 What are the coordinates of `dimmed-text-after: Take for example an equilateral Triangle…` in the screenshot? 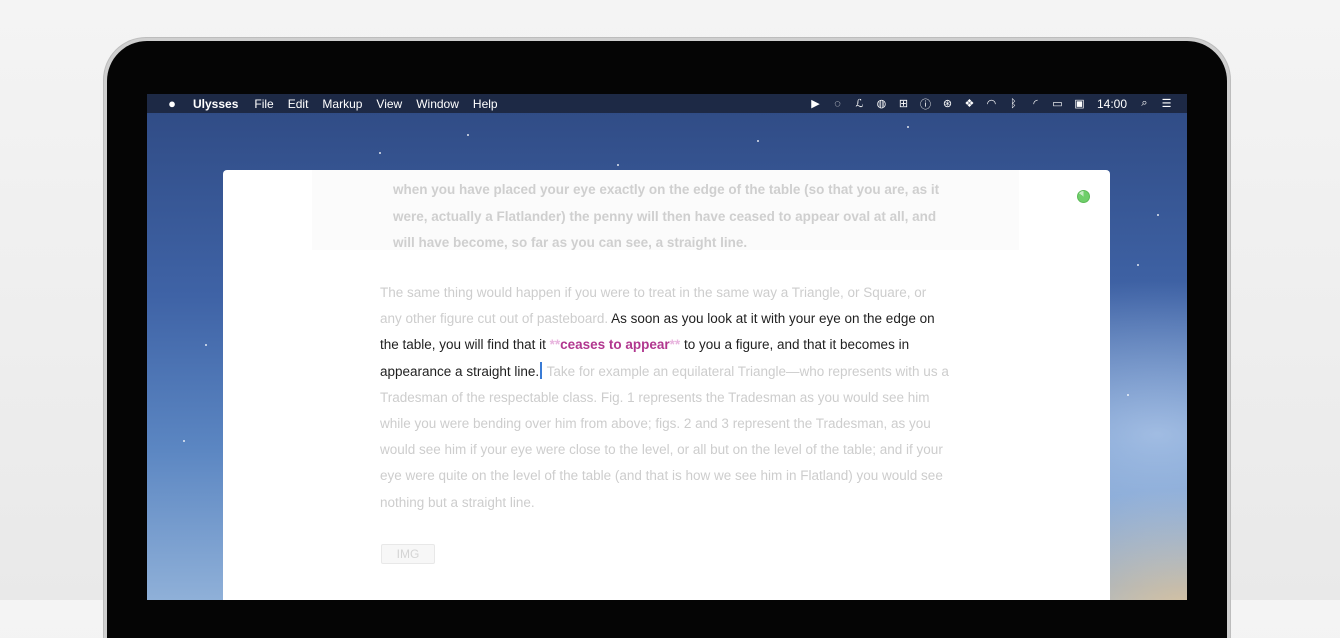 It's located at (664, 436).